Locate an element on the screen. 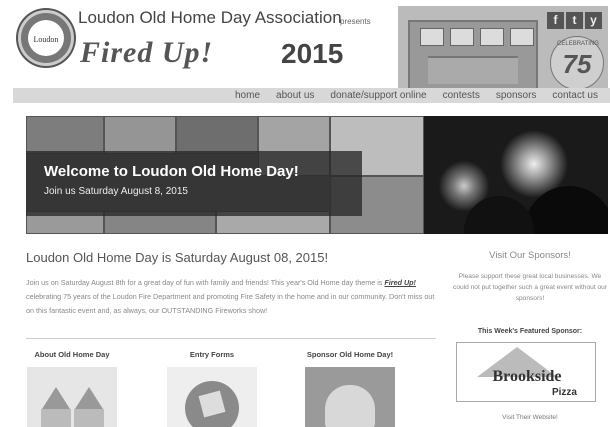 This screenshot has height=427, width=610. visit-website-link: Visit Their Website! is located at coordinates (530, 417).